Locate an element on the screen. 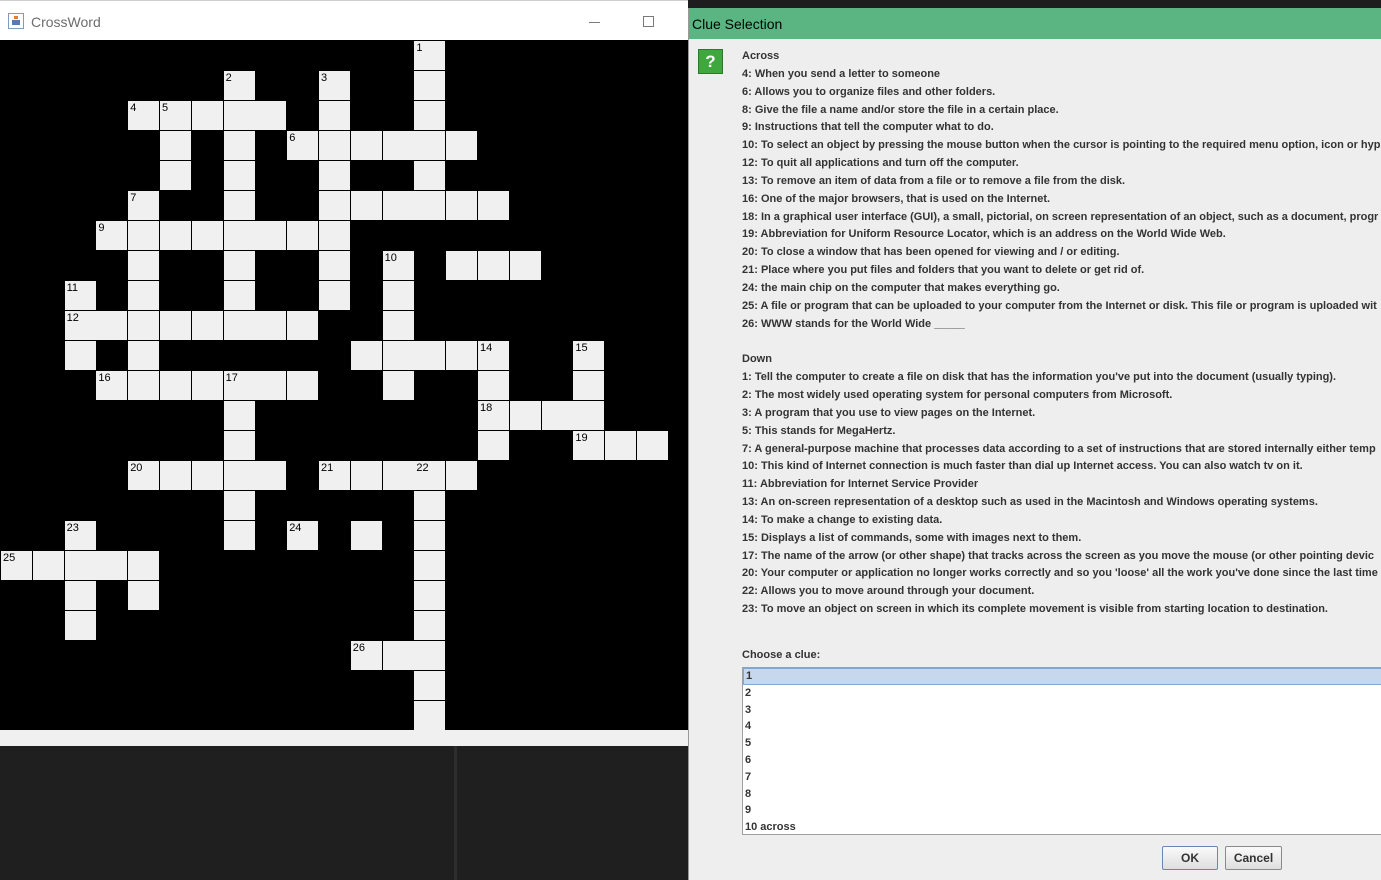 This screenshot has width=1381, height=880. main-title-bar: CrossWord is located at coordinates (344, 20).